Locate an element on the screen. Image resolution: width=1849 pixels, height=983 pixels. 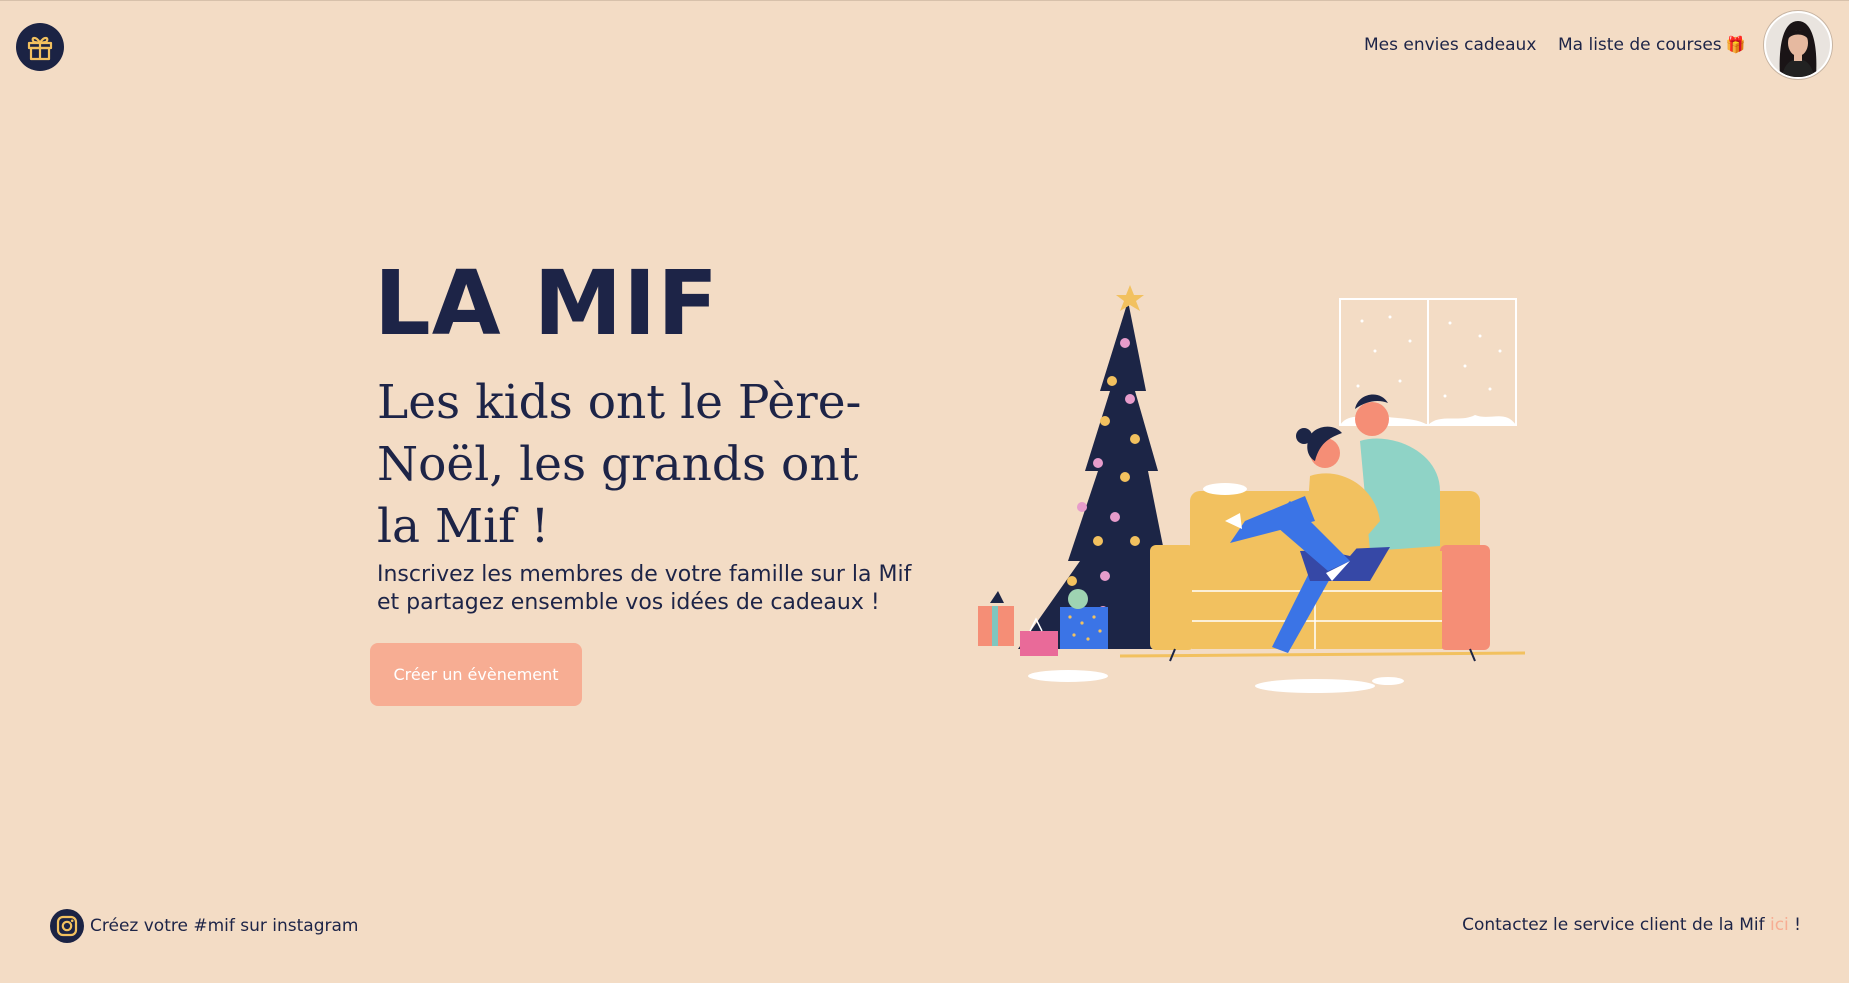
nav-link-liste-courses: Ma liste de courses 🎁 is located at coordinates (1652, 45).